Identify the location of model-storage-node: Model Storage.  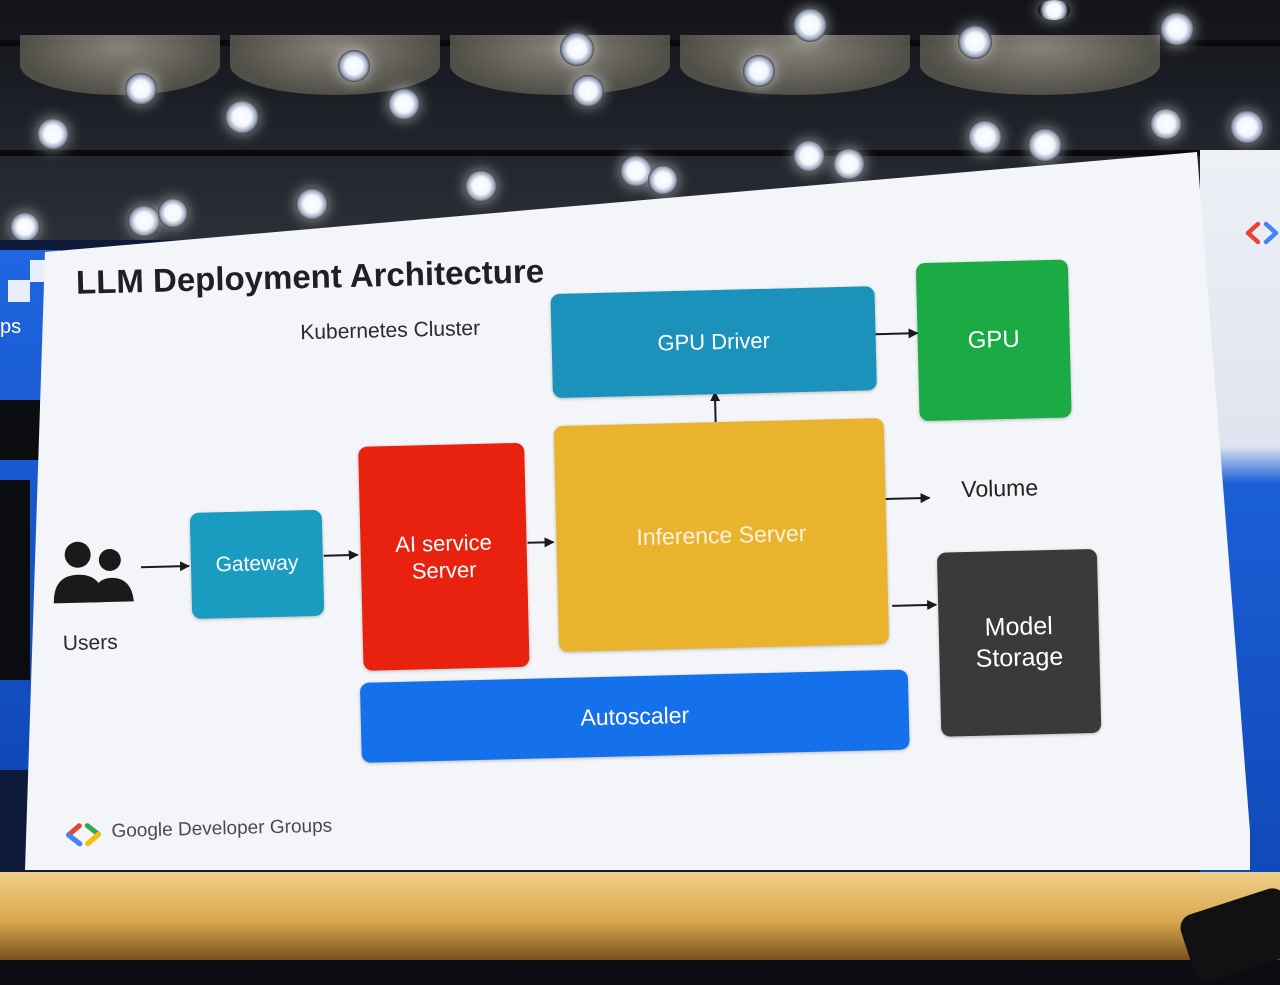
(1019, 642).